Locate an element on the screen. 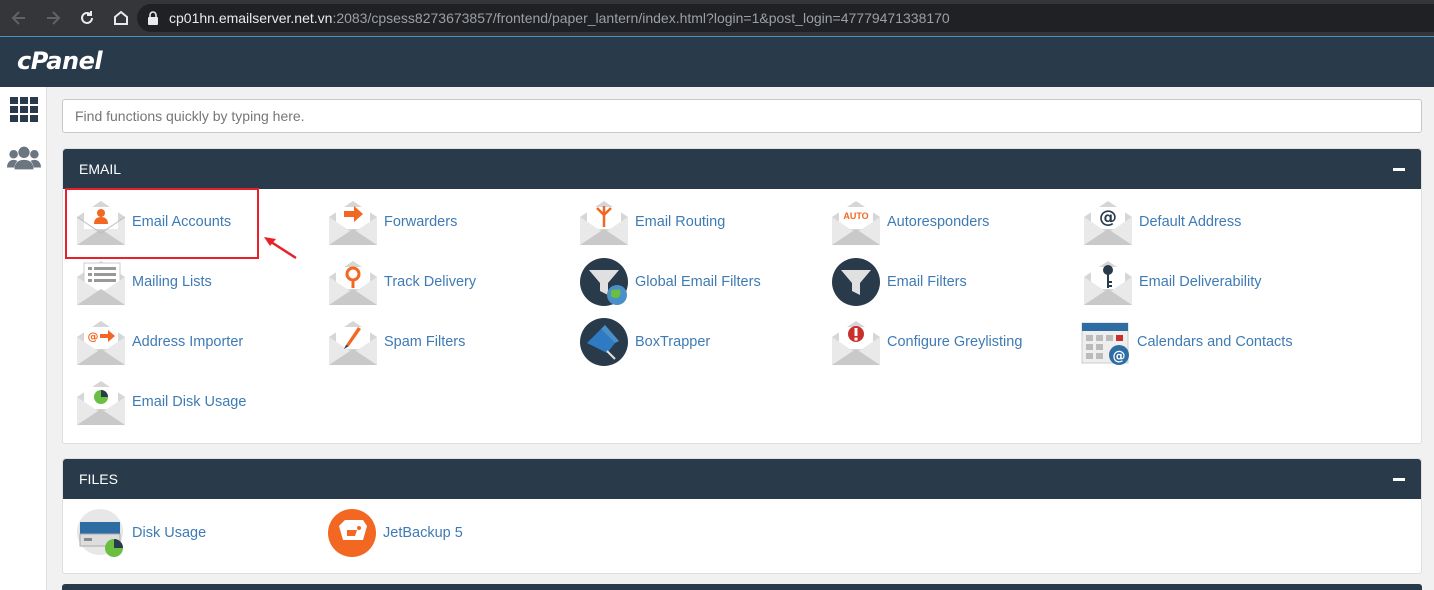 The width and height of the screenshot is (1434, 590). email-panel-title: EMAIL is located at coordinates (100, 169).